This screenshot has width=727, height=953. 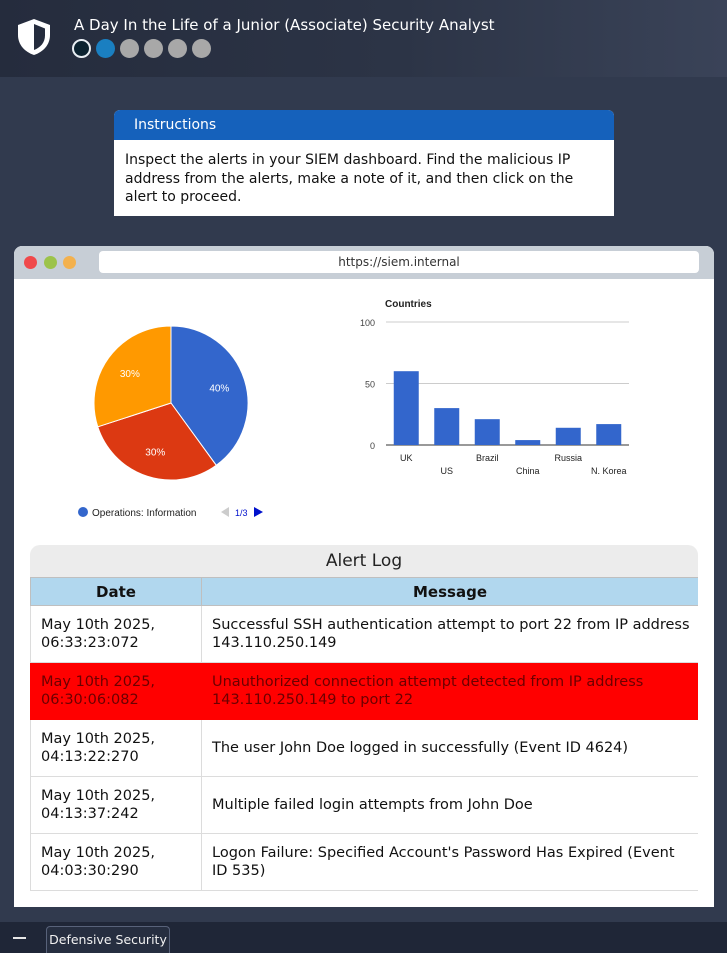 I want to click on legend-swatch, so click(x=83, y=512).